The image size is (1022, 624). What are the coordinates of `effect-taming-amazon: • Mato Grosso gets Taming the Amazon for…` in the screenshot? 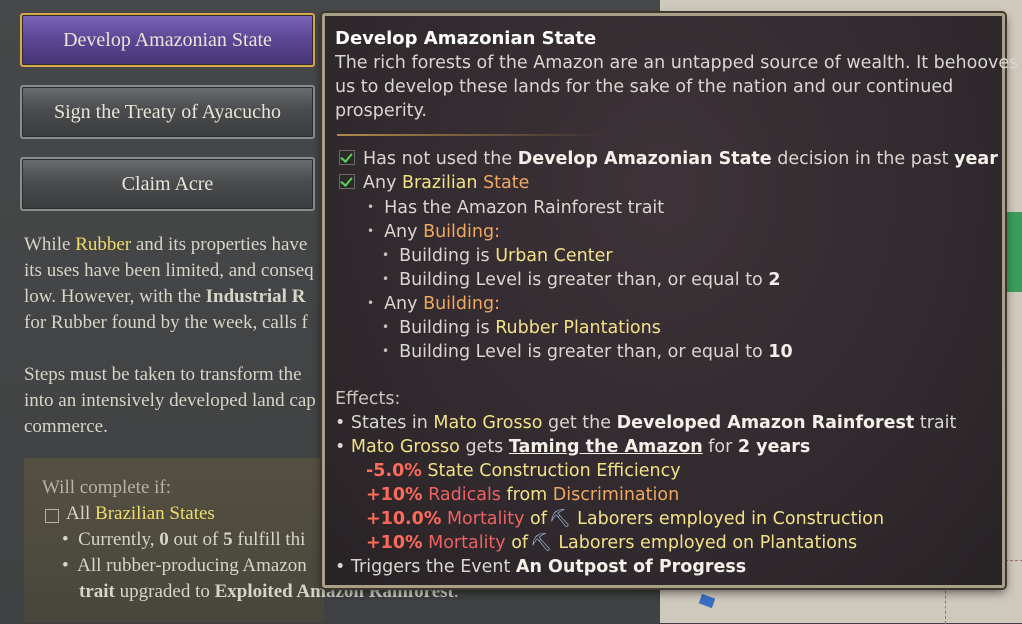 It's located at (573, 447).